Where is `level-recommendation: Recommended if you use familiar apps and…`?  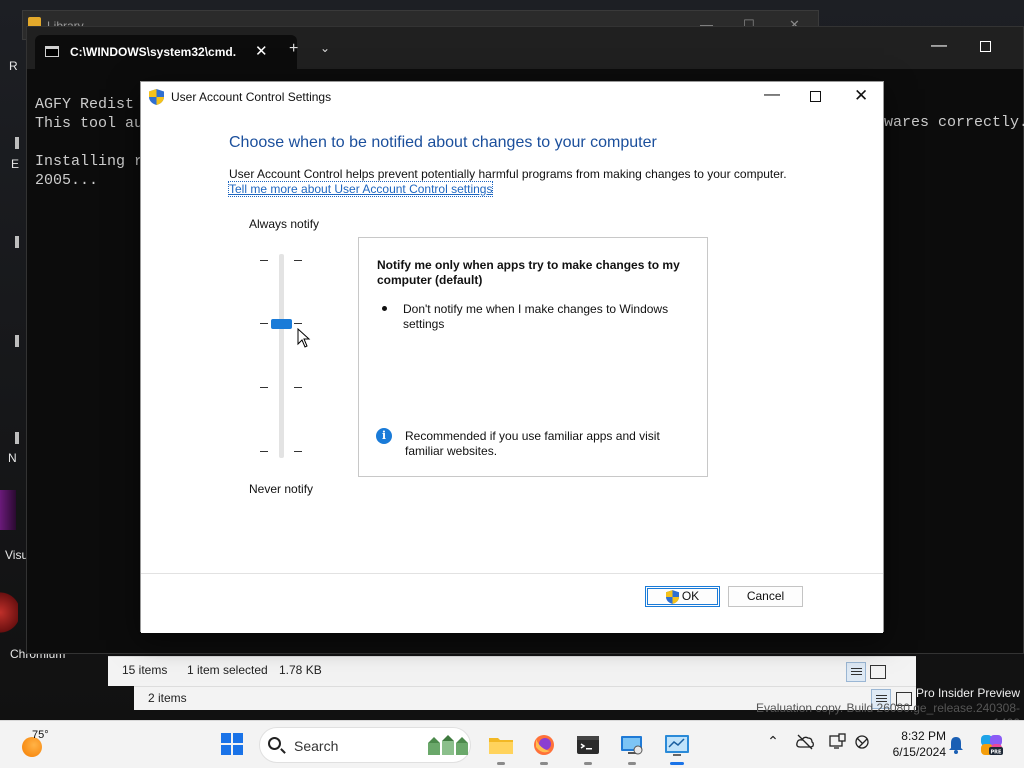
level-recommendation: Recommended if you use familiar apps and… is located at coordinates (532, 443).